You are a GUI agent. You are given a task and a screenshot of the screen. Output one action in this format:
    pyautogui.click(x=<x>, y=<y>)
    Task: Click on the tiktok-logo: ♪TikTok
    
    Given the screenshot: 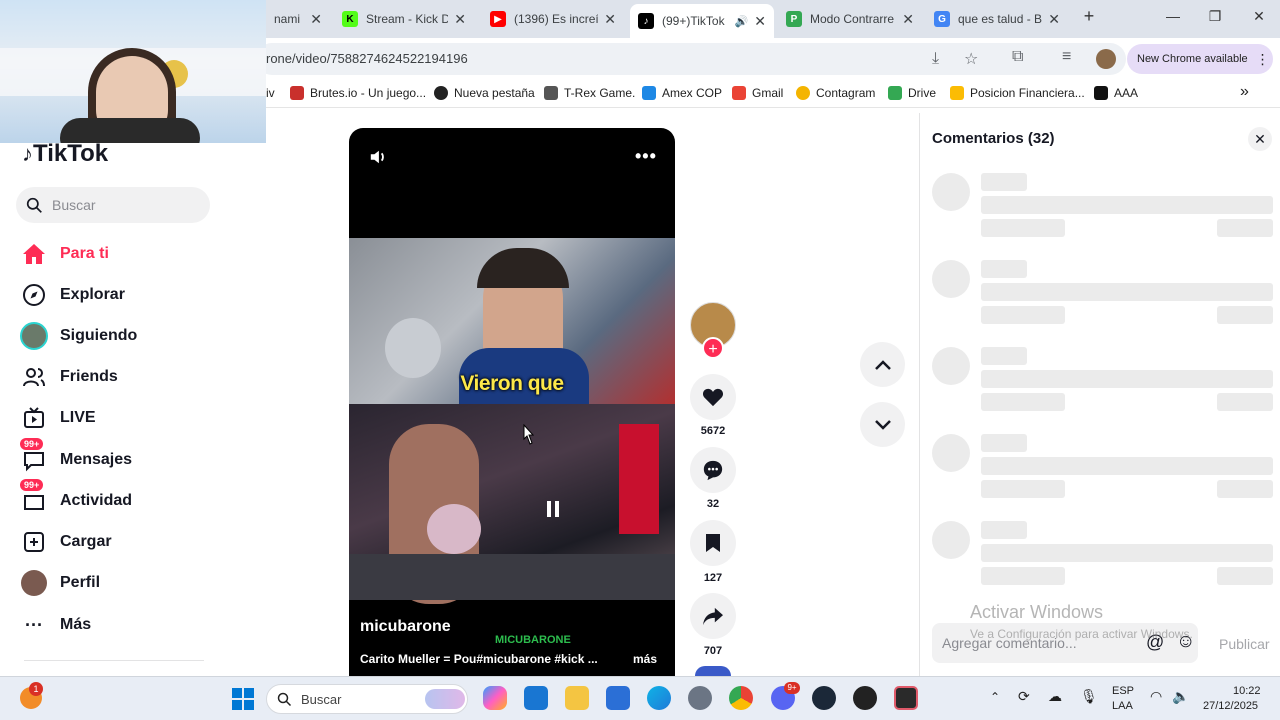 What is the action you would take?
    pyautogui.click(x=65, y=154)
    